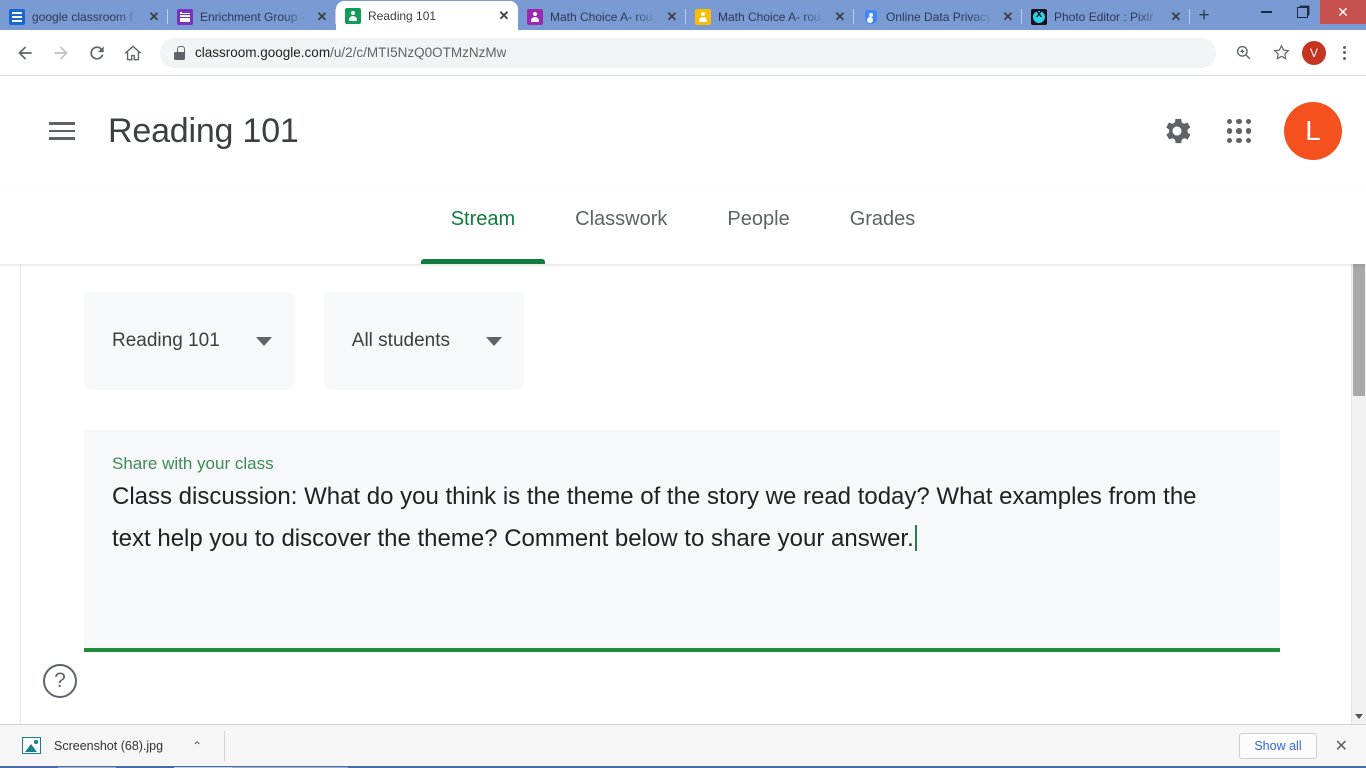  What do you see at coordinates (1039, 16) in the screenshot?
I see `pixlr-icon` at bounding box center [1039, 16].